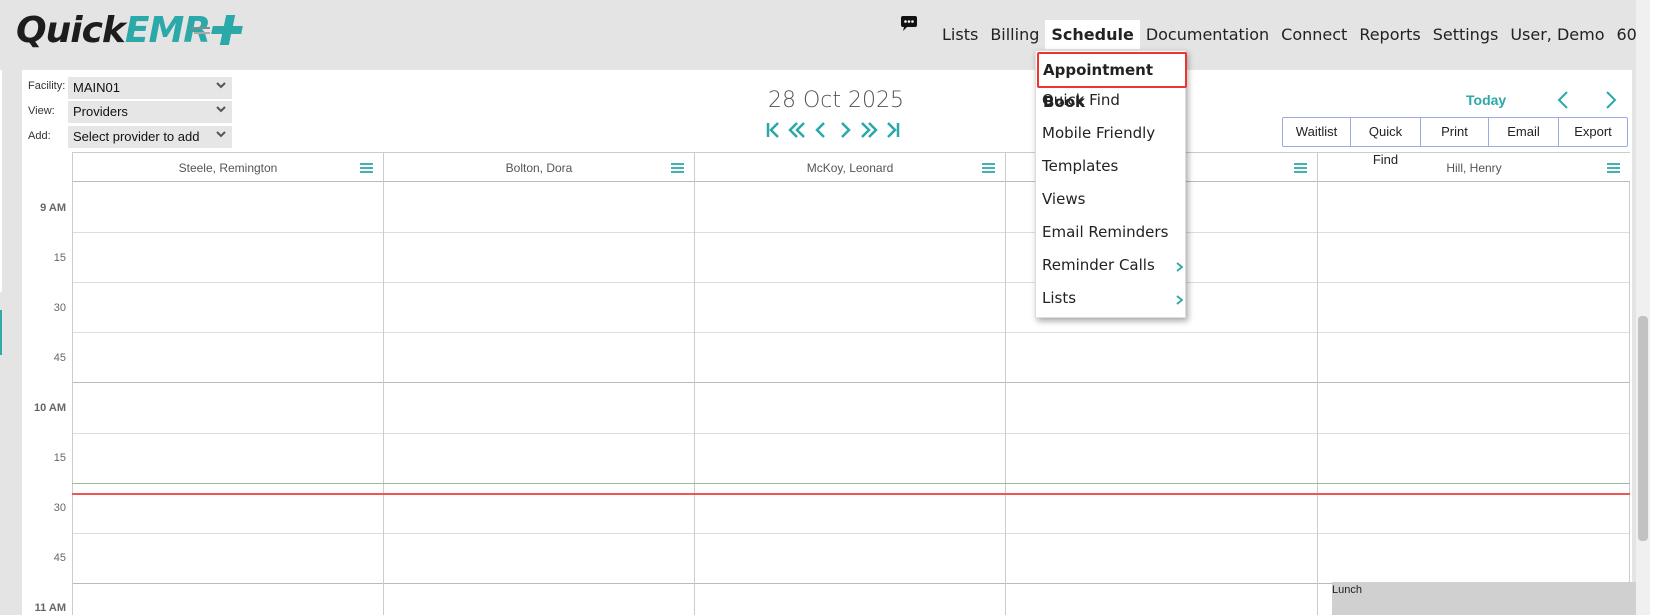 Image resolution: width=1672 pixels, height=615 pixels. What do you see at coordinates (821, 130) in the screenshot?
I see `chevron-left-icon` at bounding box center [821, 130].